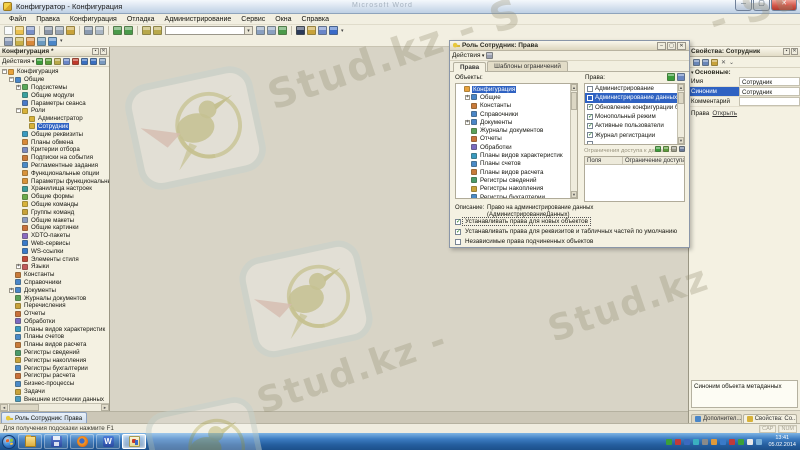 This screenshot has width=800, height=450. What do you see at coordinates (30, 441) in the screenshot?
I see `explorer-app` at bounding box center [30, 441].